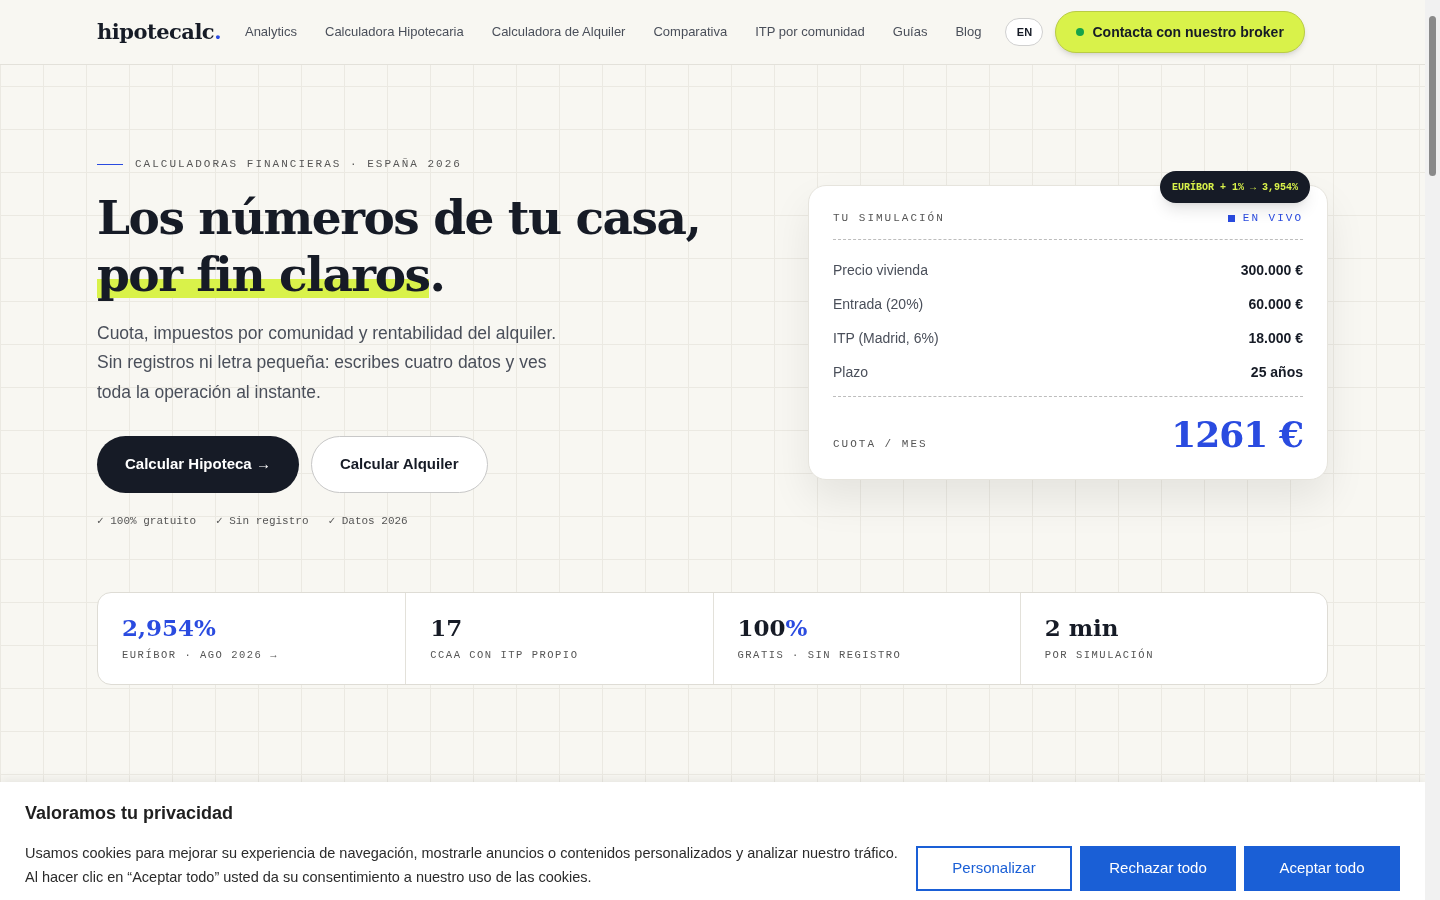 Image resolution: width=1440 pixels, height=900 pixels. Describe the element at coordinates (169, 627) in the screenshot. I see `stat-value: 2,954%` at that location.